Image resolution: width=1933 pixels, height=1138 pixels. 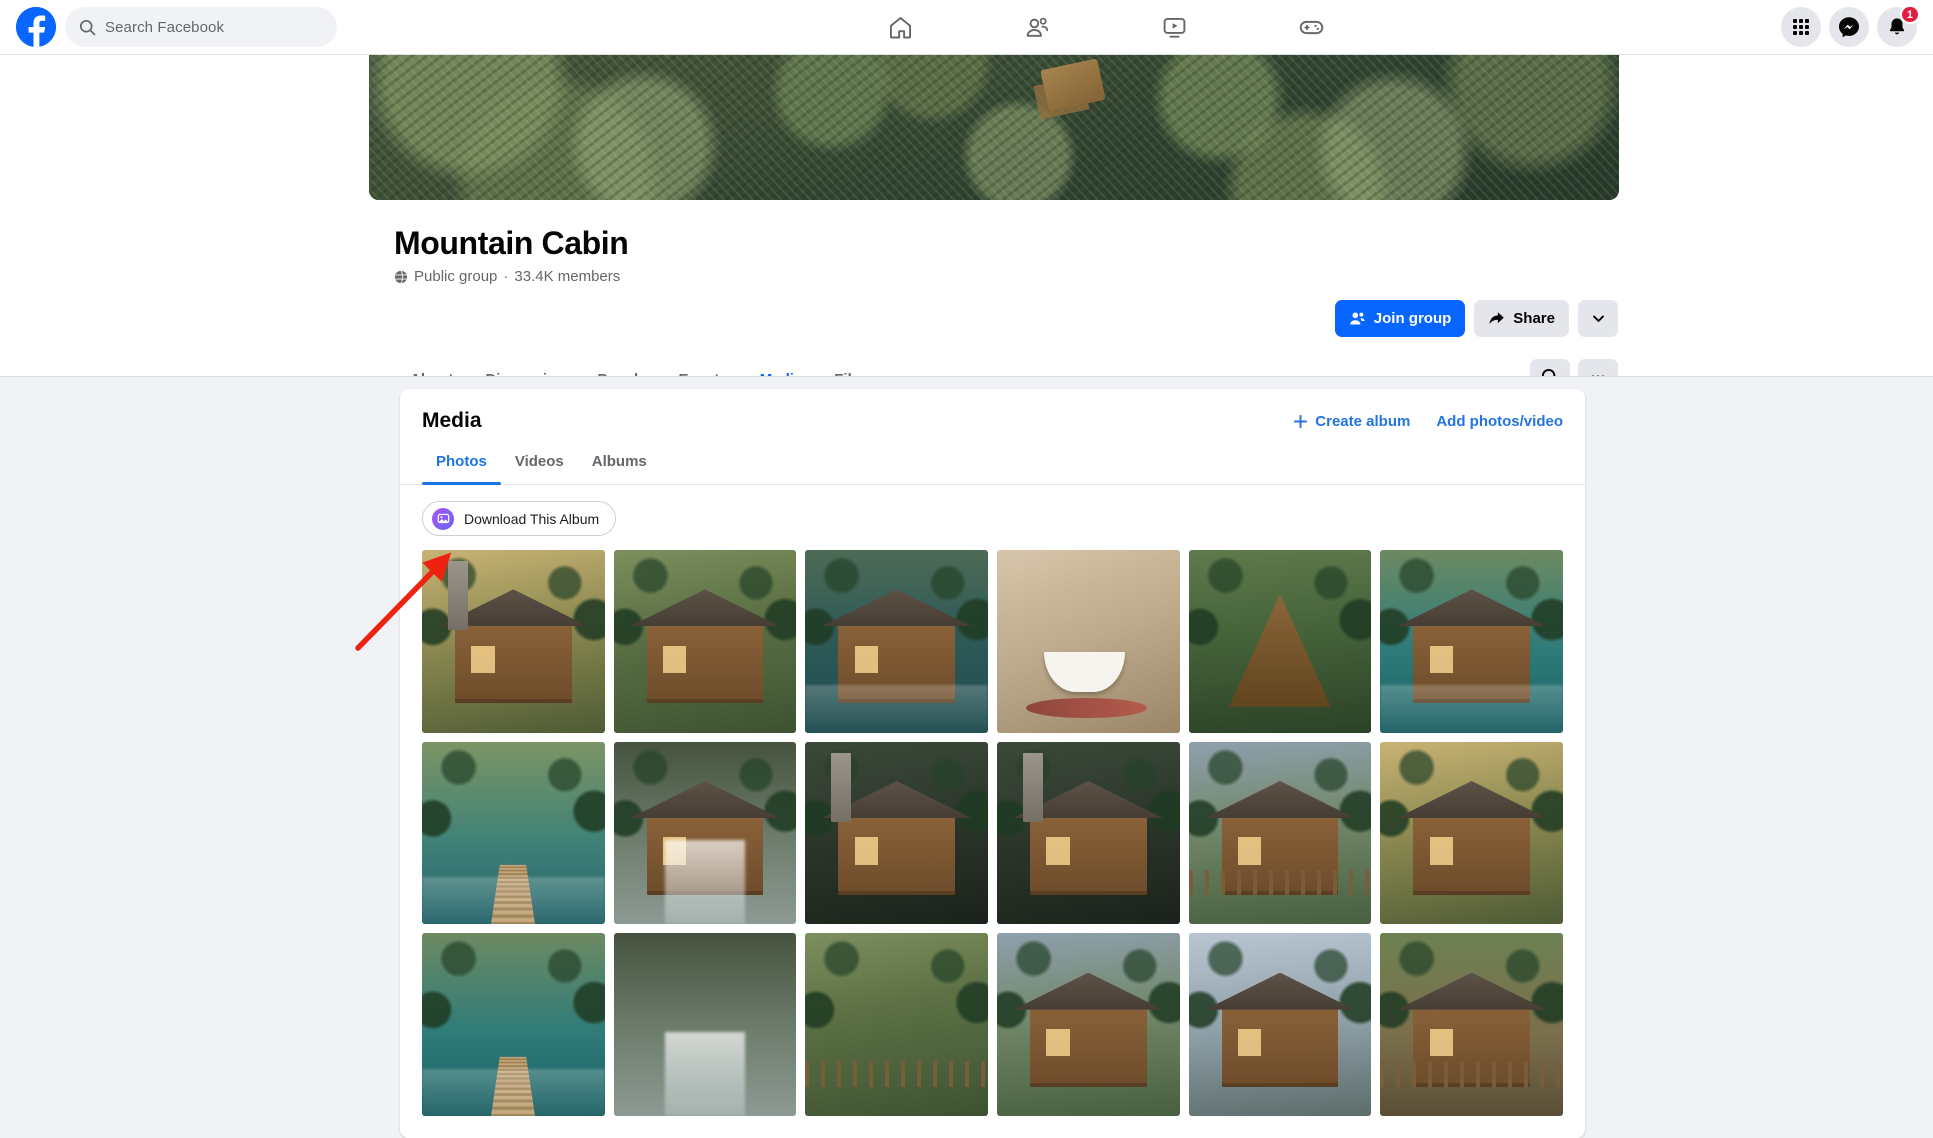 I want to click on nav-gaming, so click(x=1311, y=27).